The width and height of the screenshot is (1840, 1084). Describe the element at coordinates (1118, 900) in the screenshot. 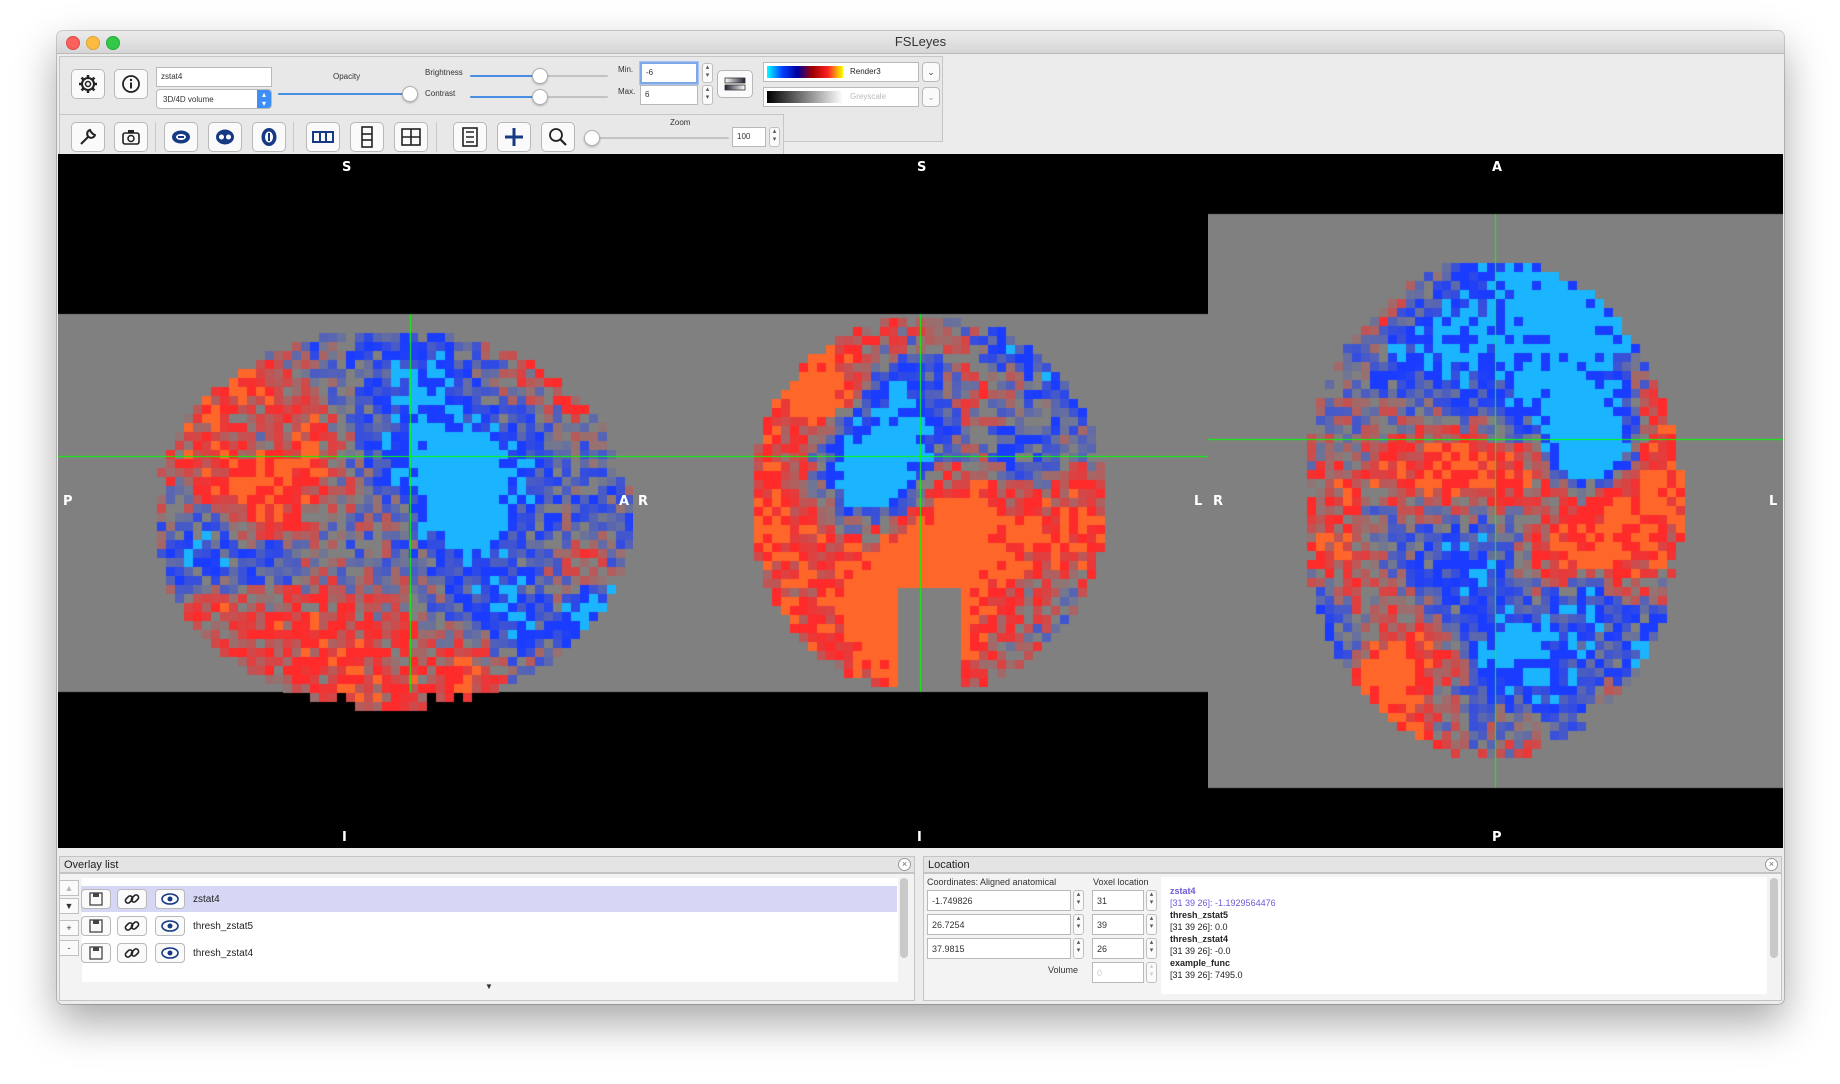

I see `voxel-x-field: 31` at that location.